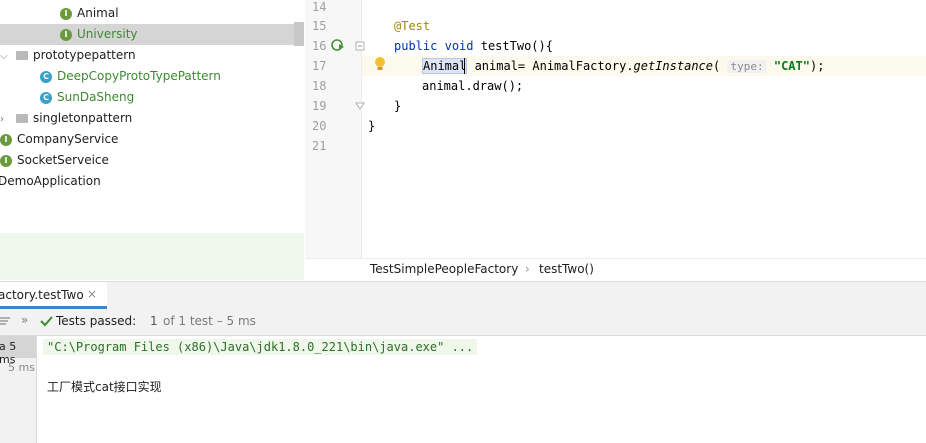 Image resolution: width=926 pixels, height=443 pixels. What do you see at coordinates (615, 270) in the screenshot?
I see `breadcrumb: TestSimplePeopleFactory › testTwo()` at bounding box center [615, 270].